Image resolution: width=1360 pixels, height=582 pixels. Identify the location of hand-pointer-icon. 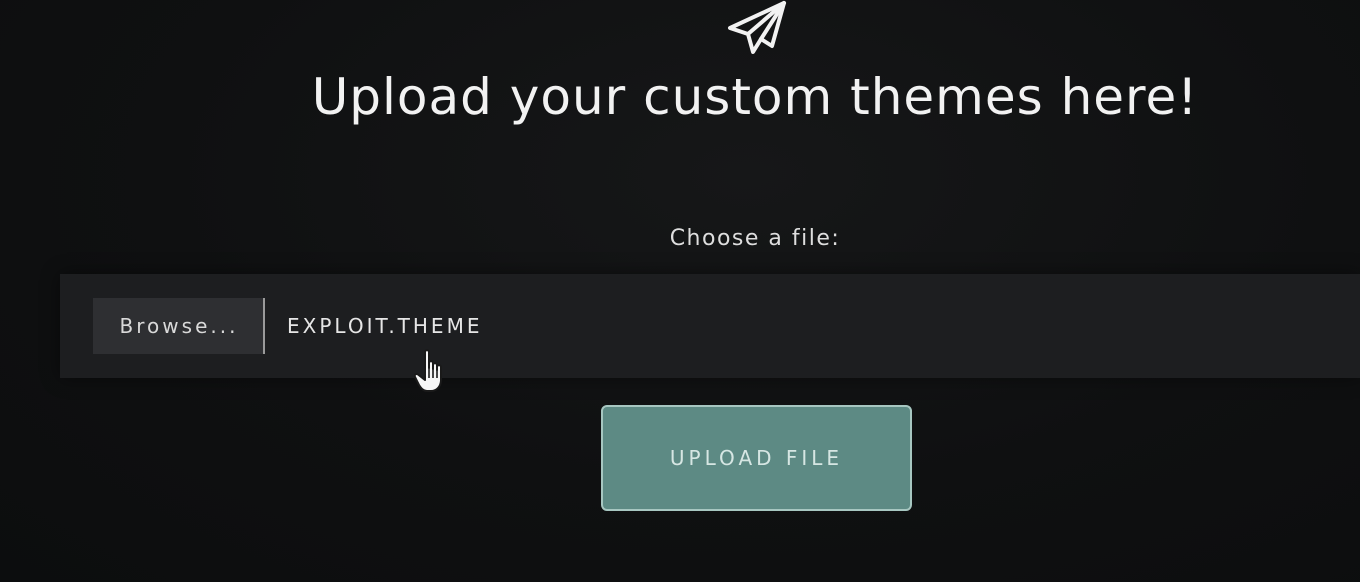
(428, 370).